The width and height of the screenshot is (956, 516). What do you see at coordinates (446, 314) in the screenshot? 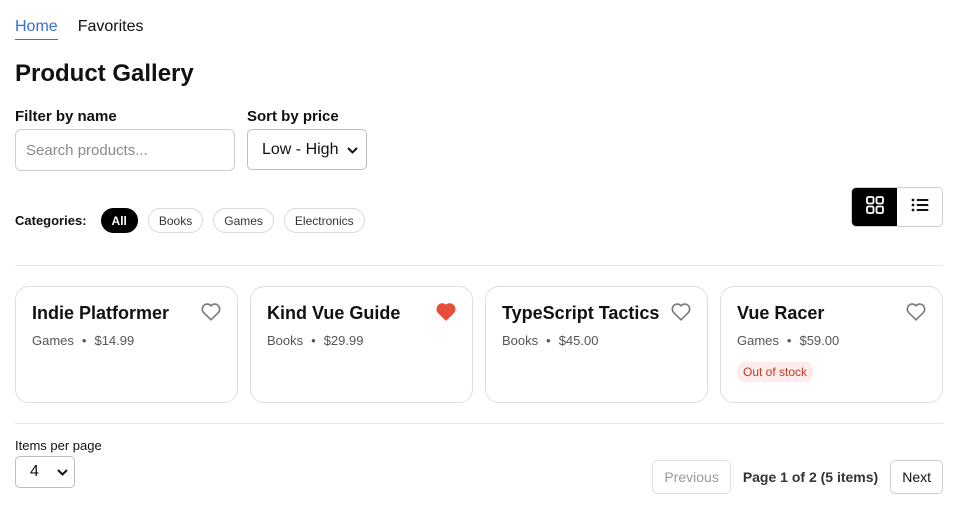
I see `heart-filled-icon` at bounding box center [446, 314].